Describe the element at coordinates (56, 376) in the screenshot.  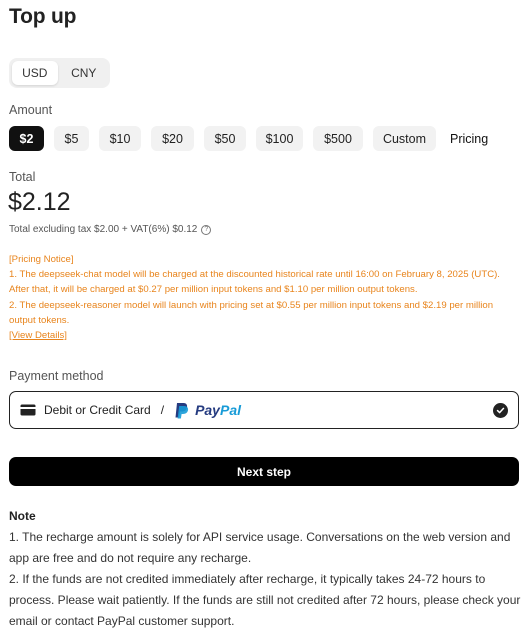
I see `payment-method-label: Payment method` at that location.